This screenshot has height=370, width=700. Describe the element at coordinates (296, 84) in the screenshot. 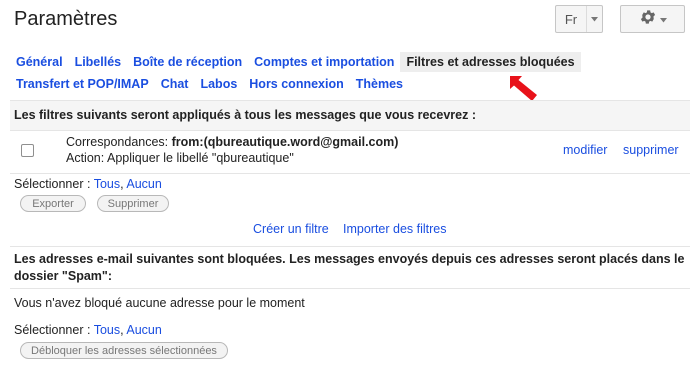

I see `tab-offline: Hors connexion` at that location.